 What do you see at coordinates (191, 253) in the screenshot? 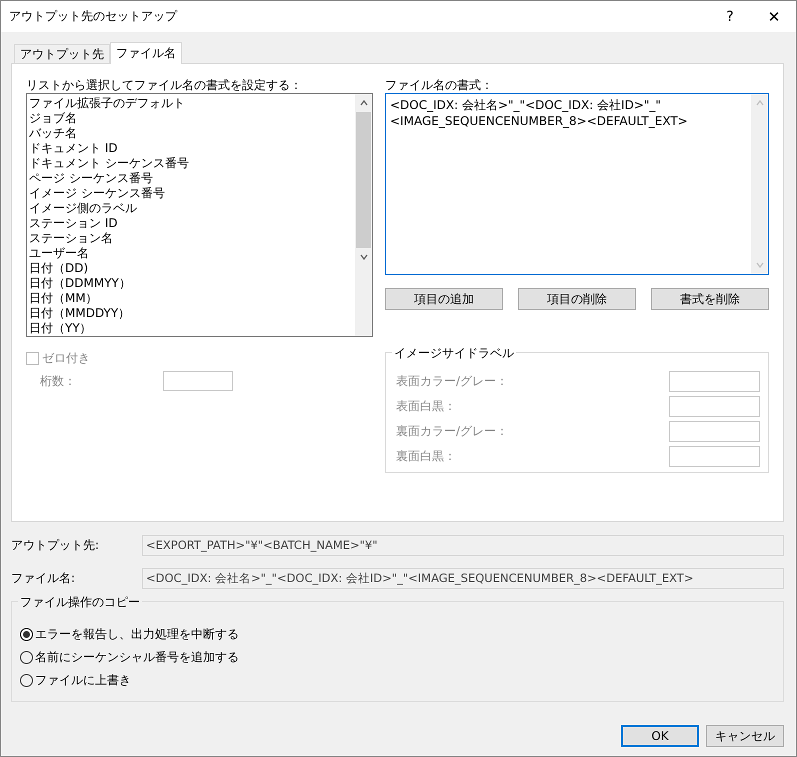
I see `list-item: ユーザー名` at bounding box center [191, 253].